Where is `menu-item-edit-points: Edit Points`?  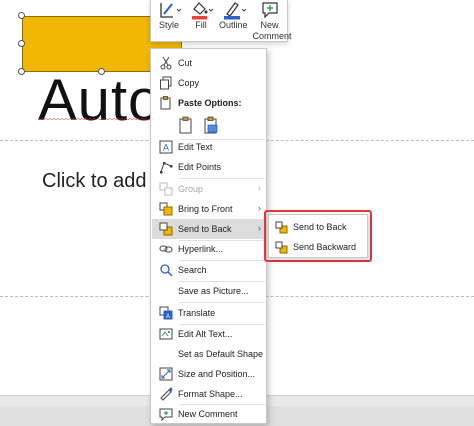 menu-item-edit-points: Edit Points is located at coordinates (209, 167).